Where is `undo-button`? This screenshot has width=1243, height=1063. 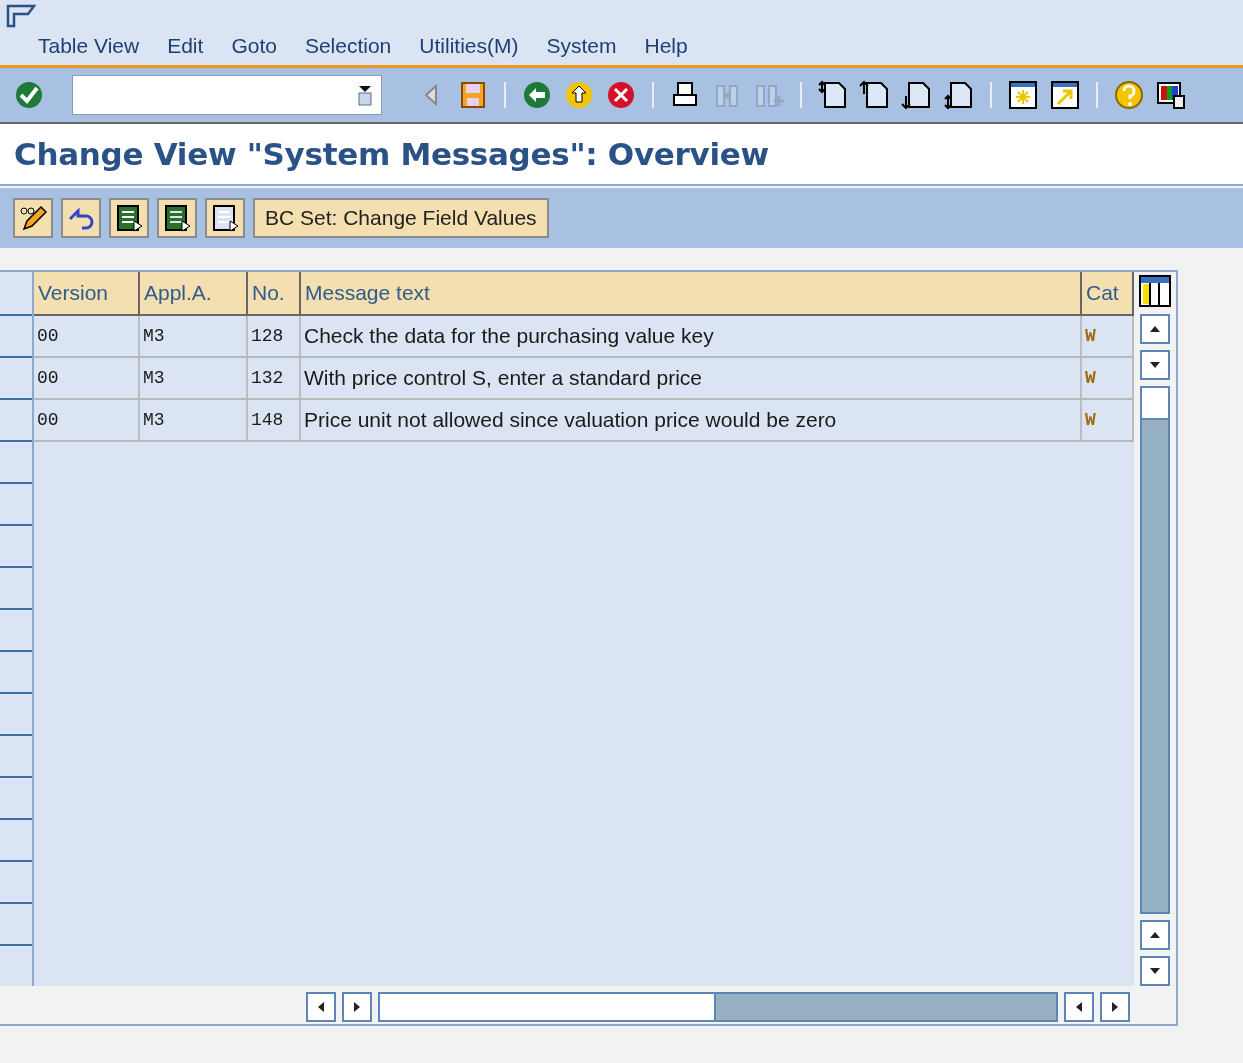 undo-button is located at coordinates (81, 218).